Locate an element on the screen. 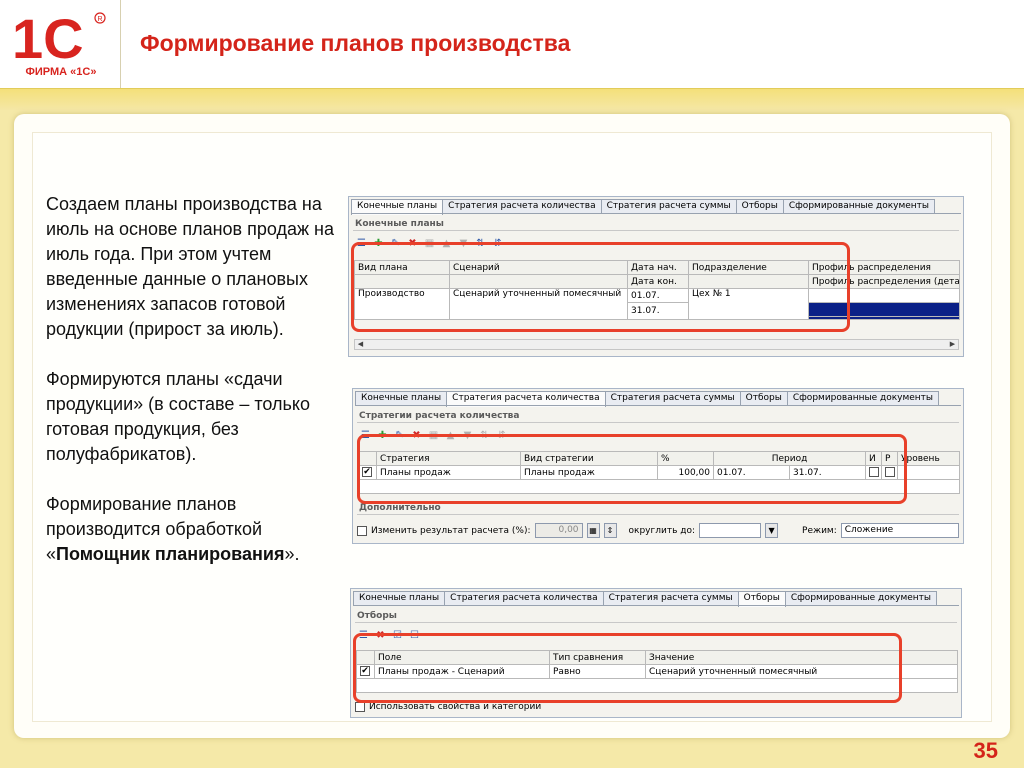  round-label: округлить до: is located at coordinates (662, 530).